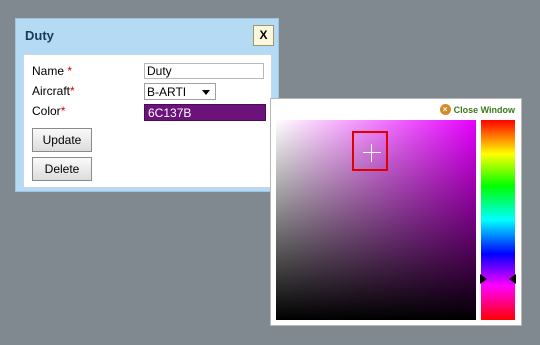 The width and height of the screenshot is (540, 345). Describe the element at coordinates (263, 35) in the screenshot. I see `close-button: X` at that location.